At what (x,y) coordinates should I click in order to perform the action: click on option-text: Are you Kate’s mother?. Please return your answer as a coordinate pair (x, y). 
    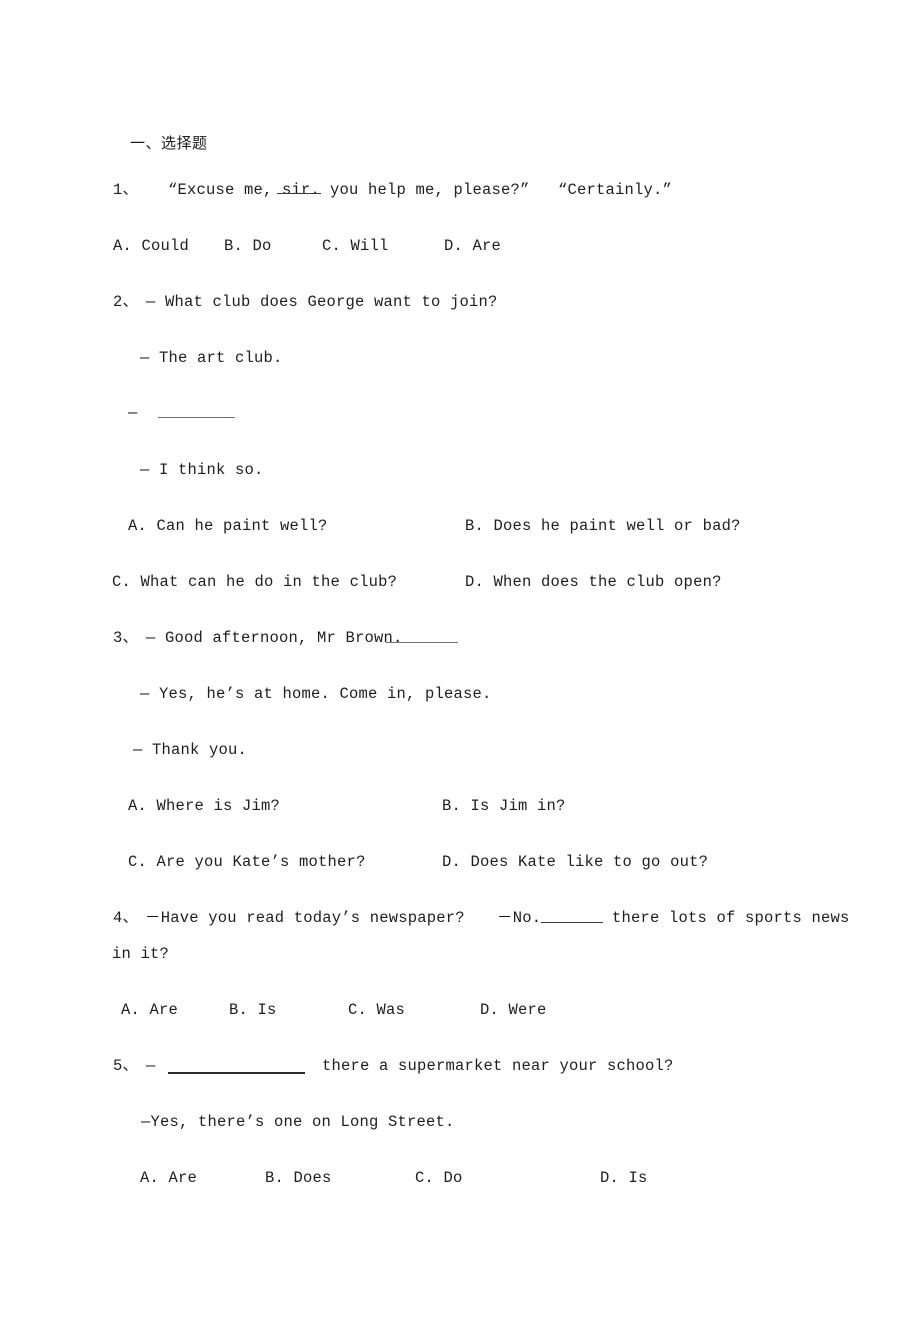
    Looking at the image, I should click on (261, 862).